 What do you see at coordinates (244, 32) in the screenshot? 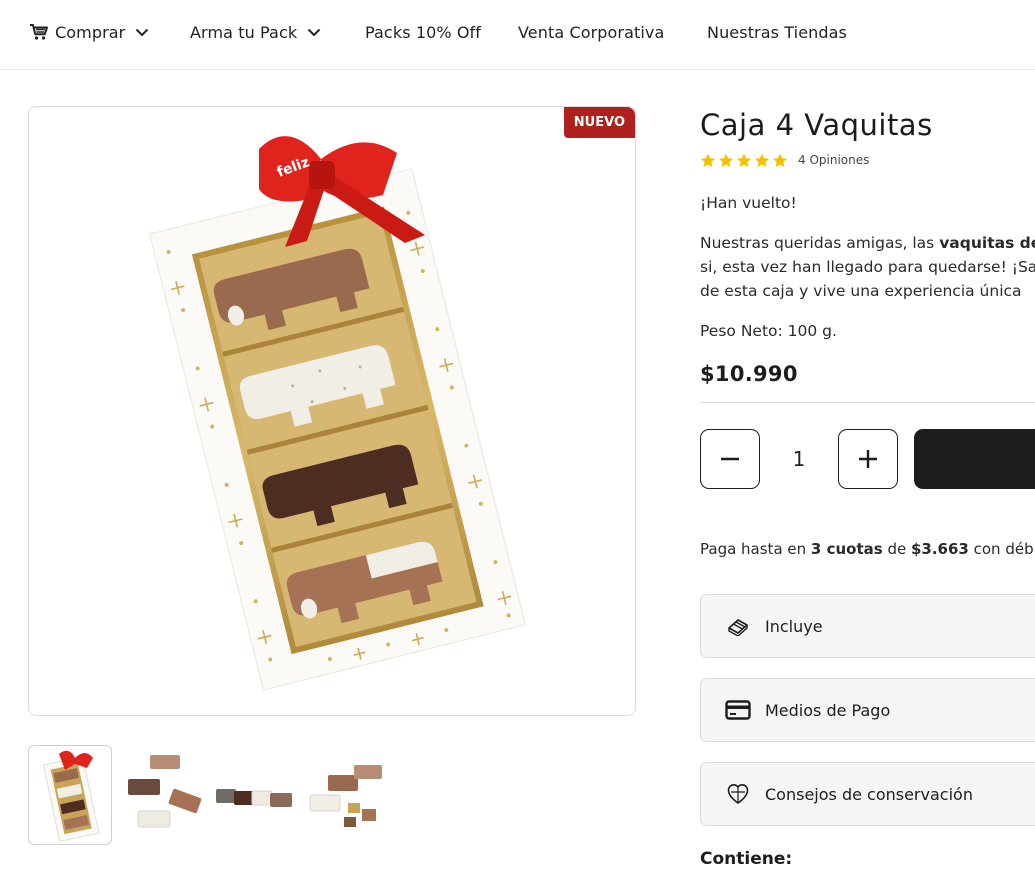
I see `nav-item-label: Arma tu Pack` at bounding box center [244, 32].